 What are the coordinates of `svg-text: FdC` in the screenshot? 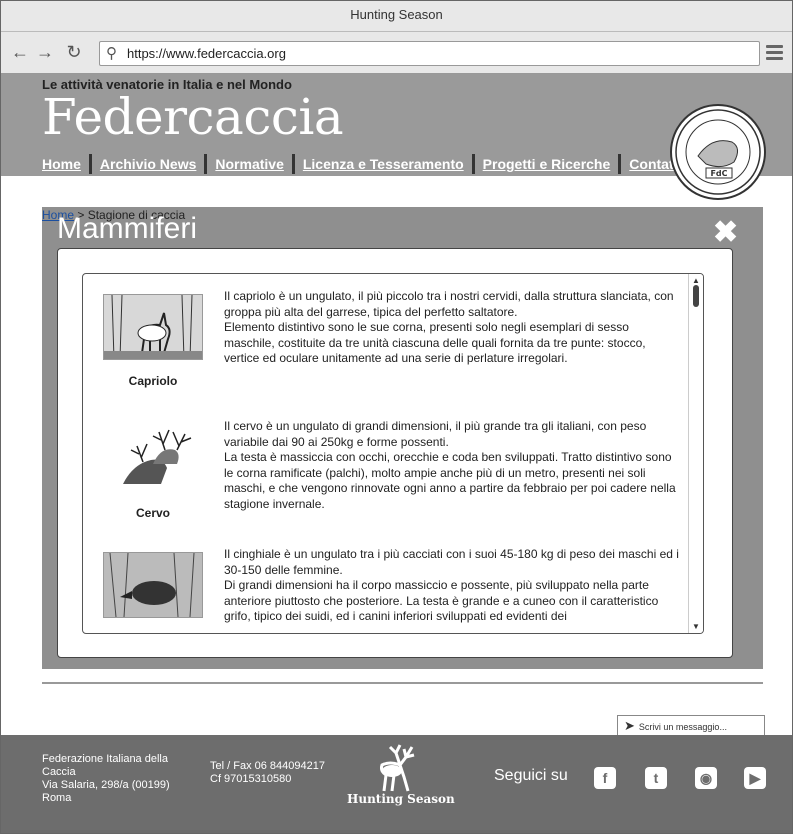 It's located at (718, 173).